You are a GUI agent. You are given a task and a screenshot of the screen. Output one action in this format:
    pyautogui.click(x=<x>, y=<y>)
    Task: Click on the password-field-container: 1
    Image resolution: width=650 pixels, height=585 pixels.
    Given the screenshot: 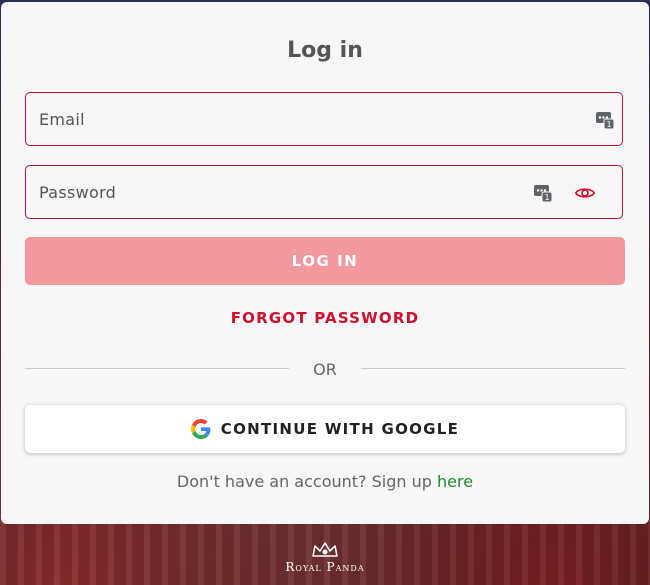 What is the action you would take?
    pyautogui.click(x=324, y=192)
    